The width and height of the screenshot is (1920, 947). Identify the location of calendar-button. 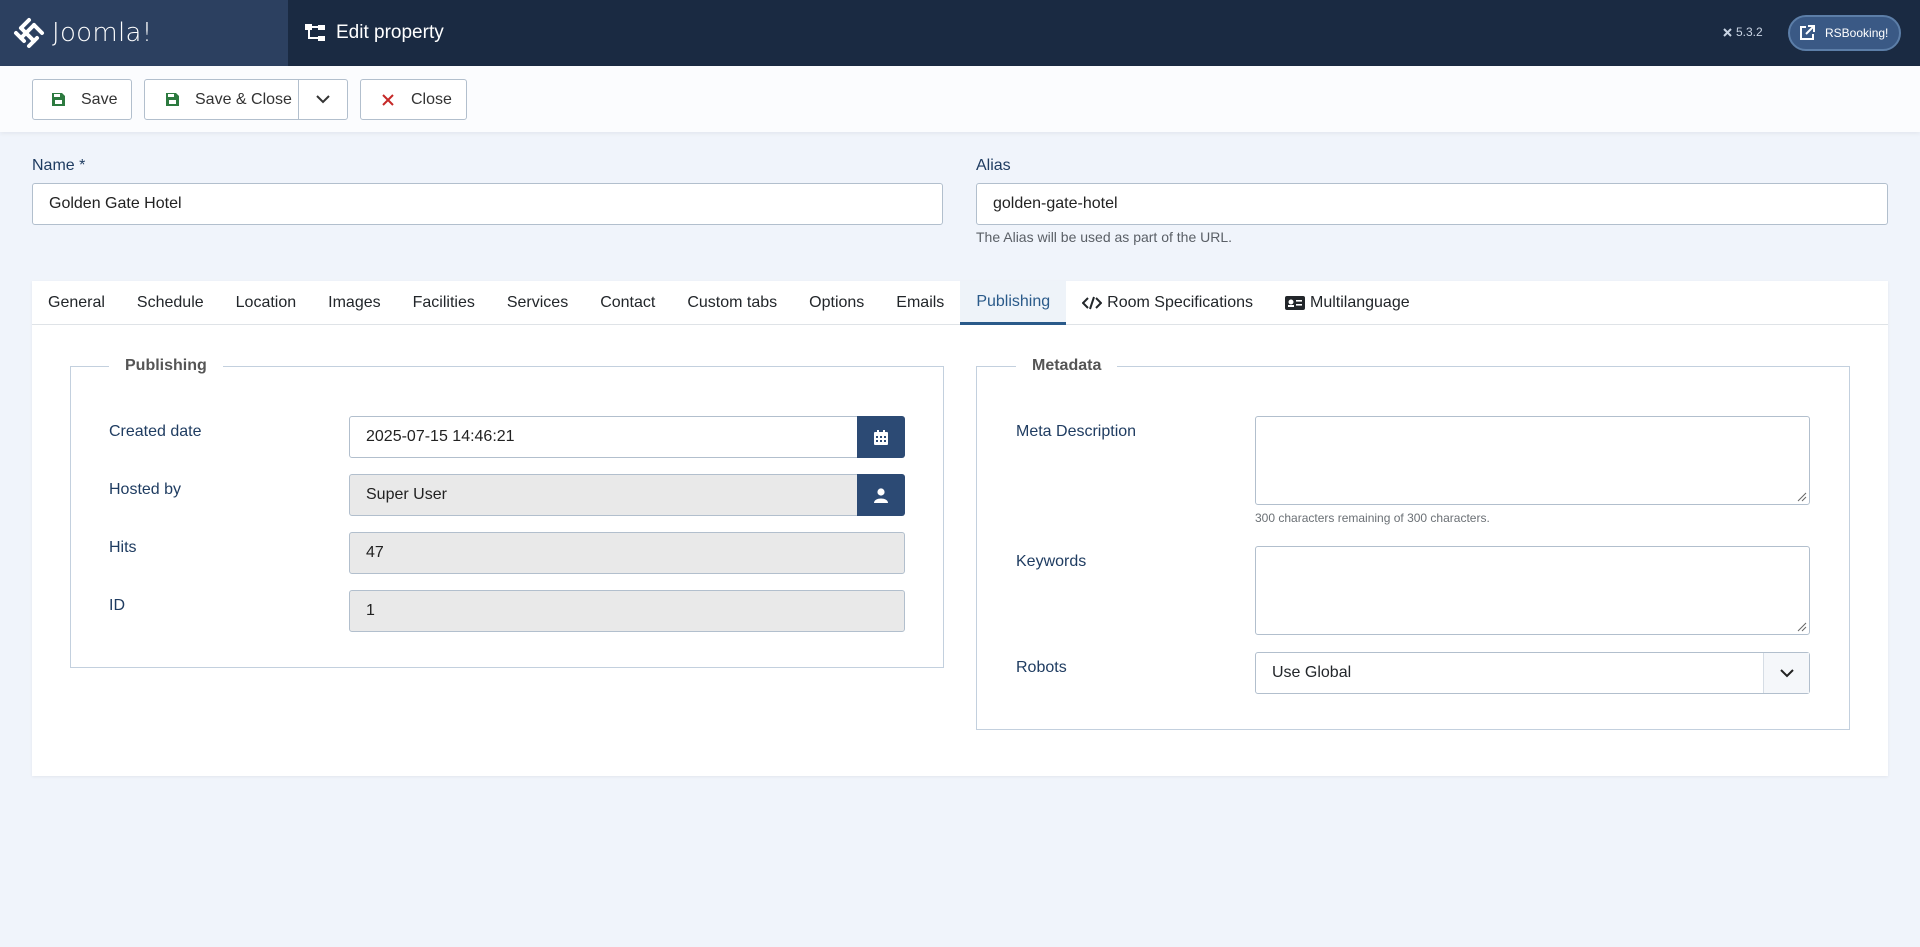
(881, 437).